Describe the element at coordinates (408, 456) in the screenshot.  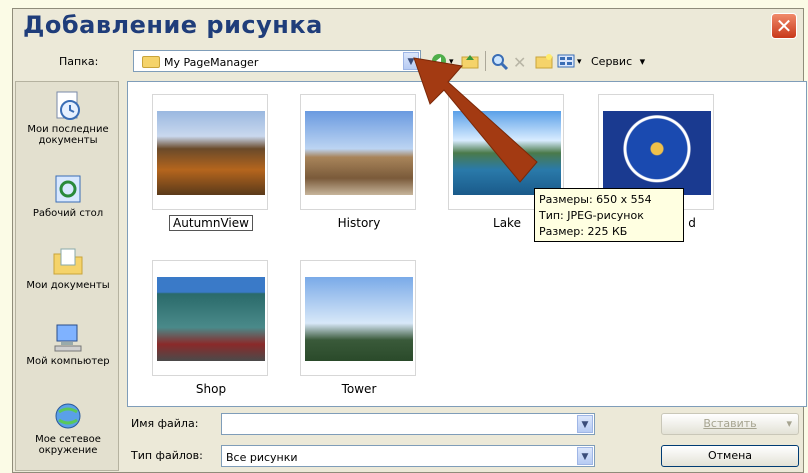
I see `filetype-select: Все рисунки ▼` at that location.